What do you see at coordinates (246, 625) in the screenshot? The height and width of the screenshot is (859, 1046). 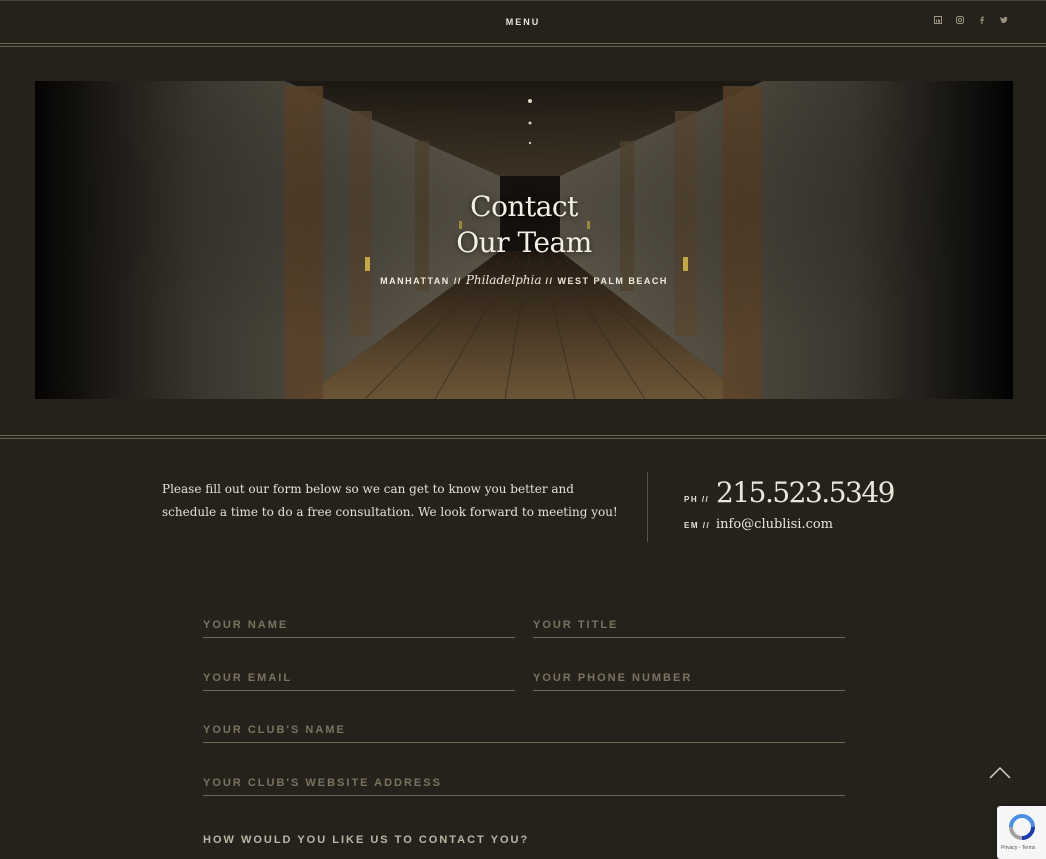 I see `name-field-placeholder: YOUR NAME` at bounding box center [246, 625].